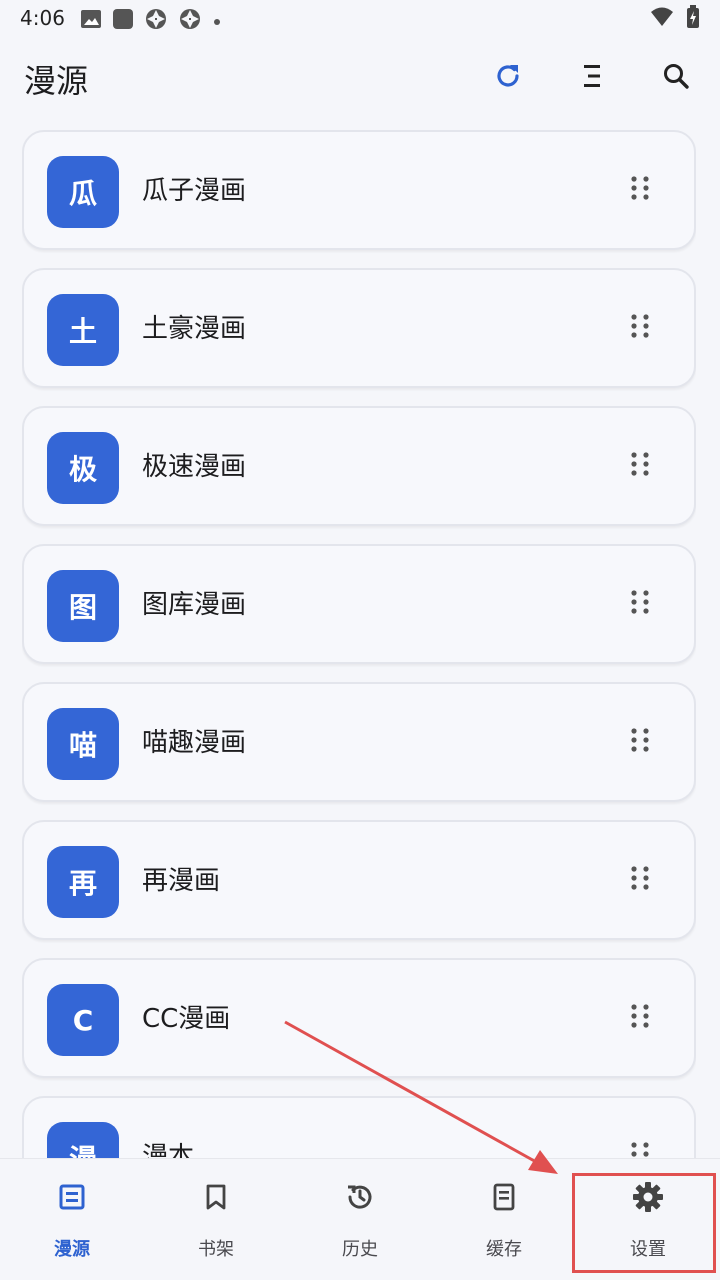 The width and height of the screenshot is (720, 1280). I want to click on battery-charging-icon, so click(693, 19).